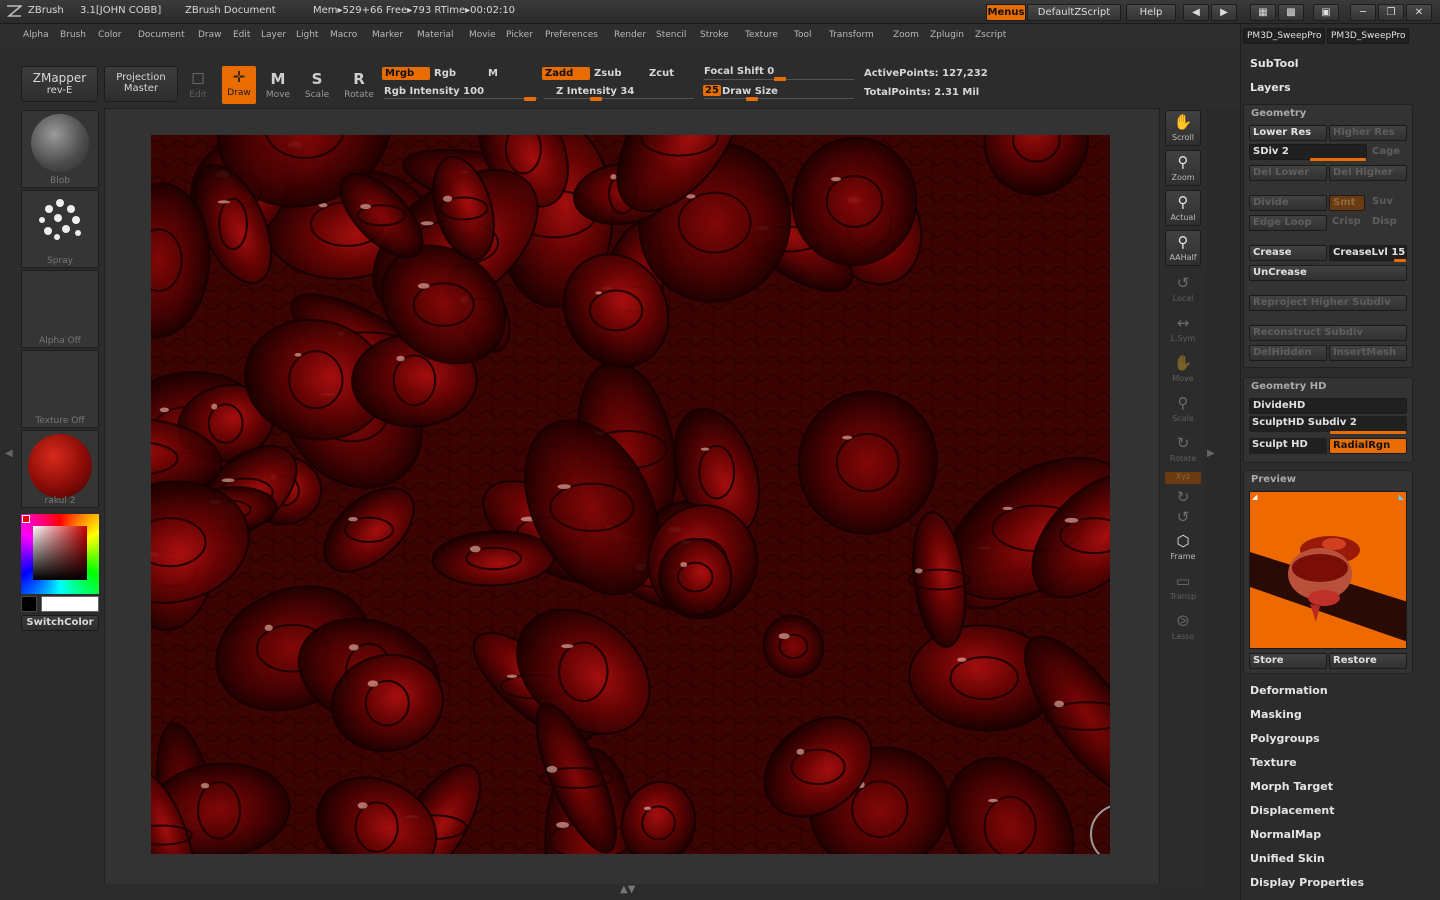 This screenshot has width=1440, height=900. I want to click on store-button: Store, so click(1288, 661).